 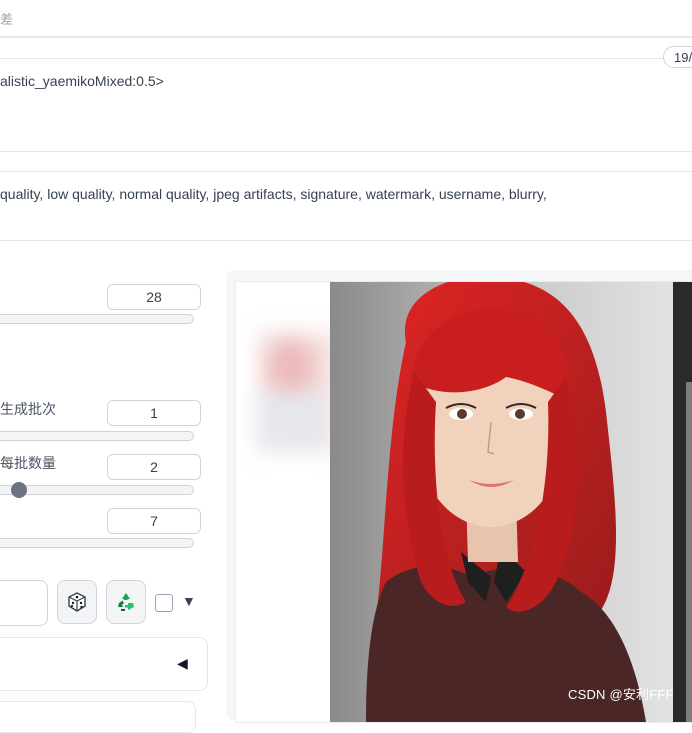 I want to click on batch-count-number-input: 1, so click(x=154, y=413).